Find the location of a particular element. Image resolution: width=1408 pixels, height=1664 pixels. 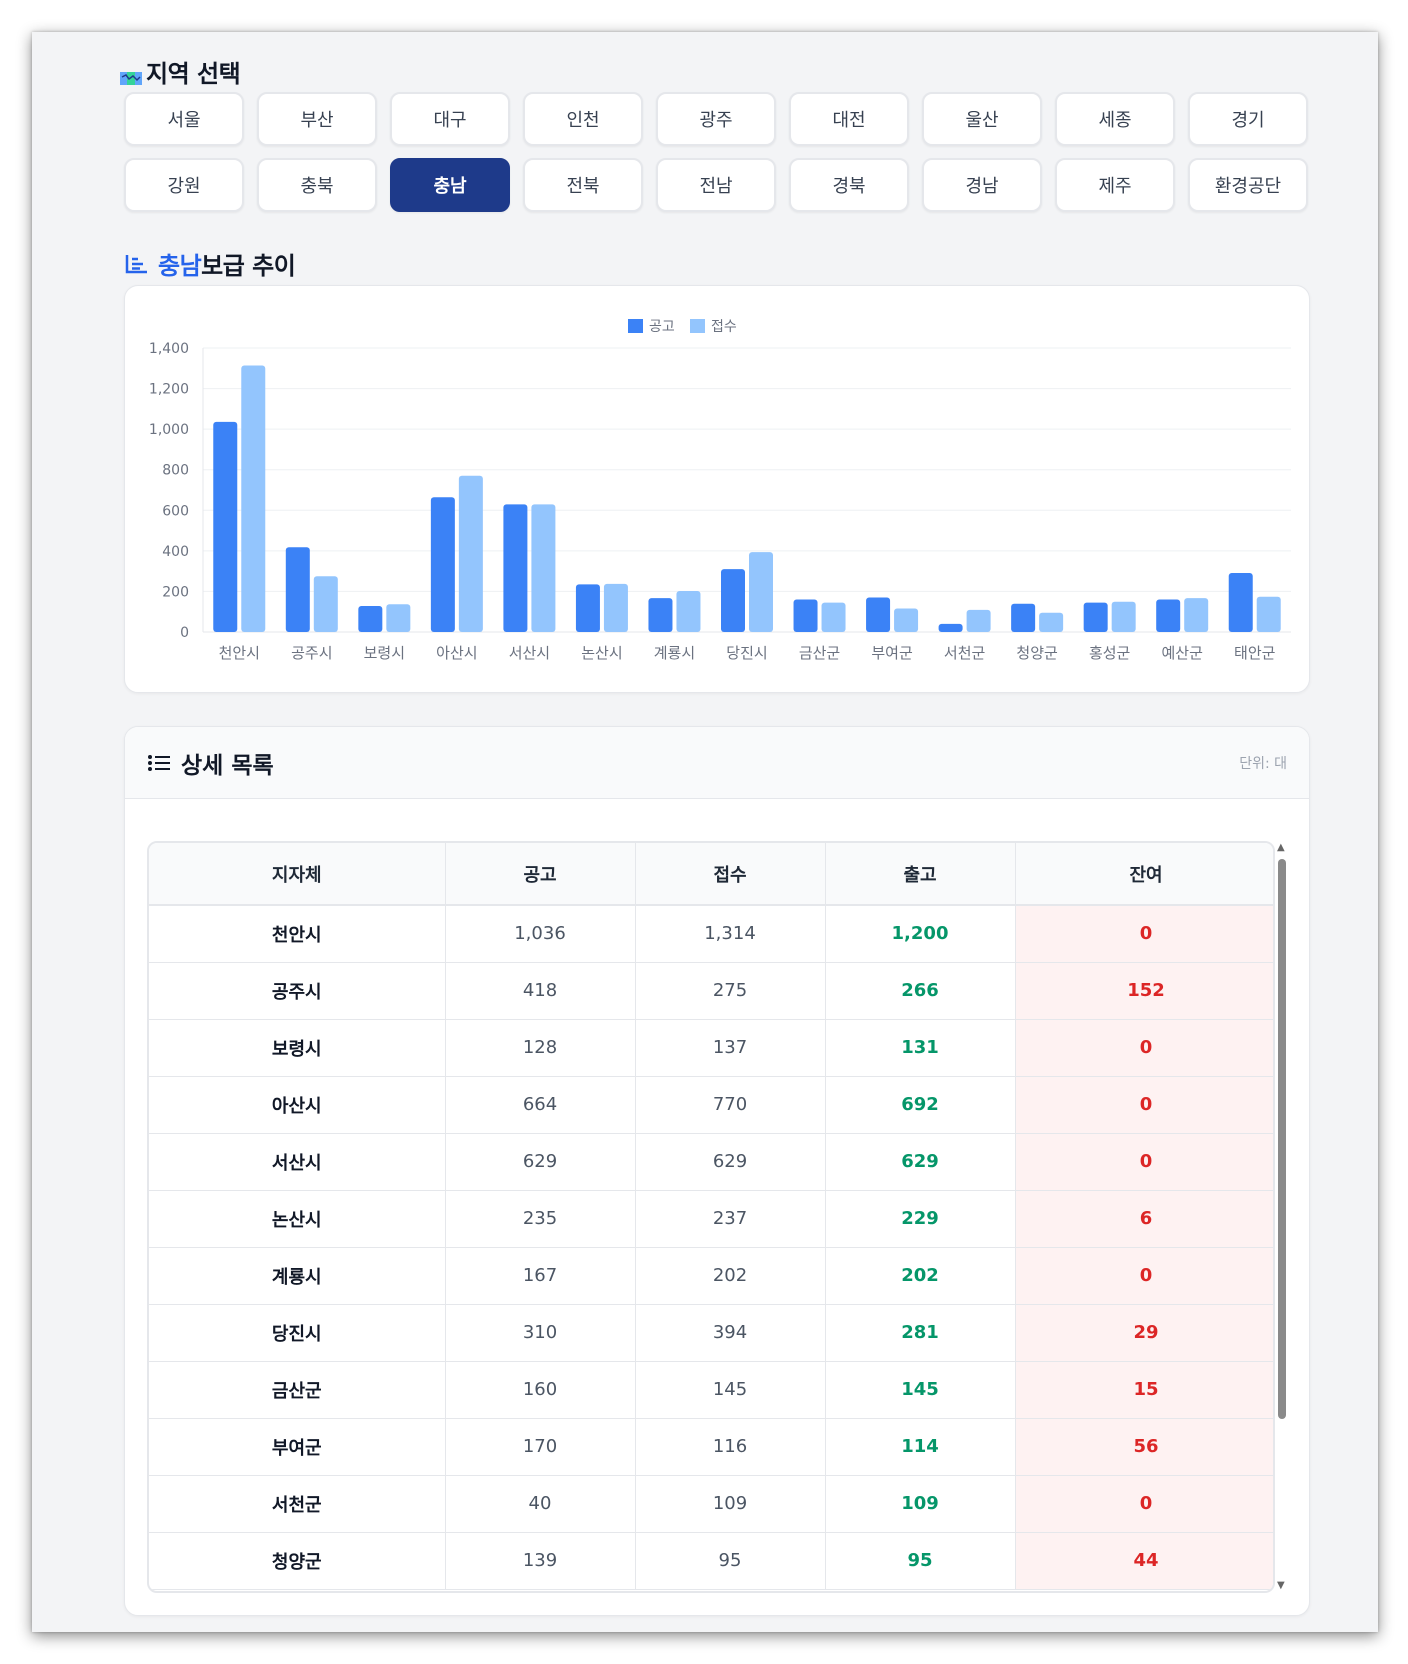

legend-label: 공고 is located at coordinates (662, 327).